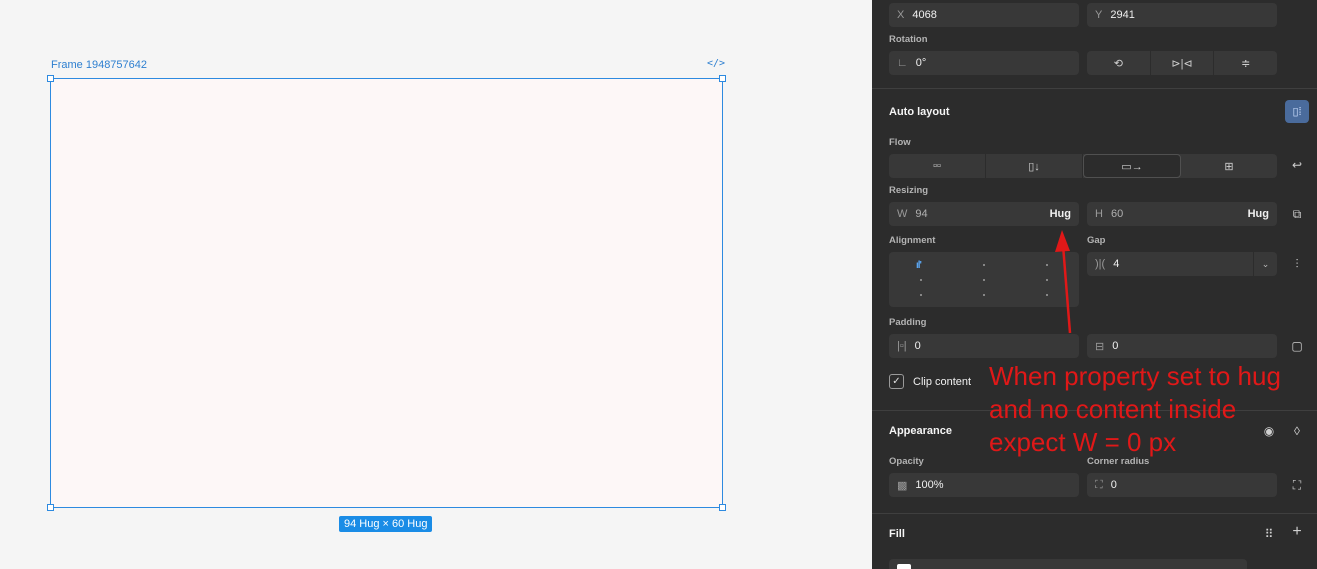 This screenshot has width=1317, height=569. I want to click on horizontal-padding-value: 0, so click(917, 346).